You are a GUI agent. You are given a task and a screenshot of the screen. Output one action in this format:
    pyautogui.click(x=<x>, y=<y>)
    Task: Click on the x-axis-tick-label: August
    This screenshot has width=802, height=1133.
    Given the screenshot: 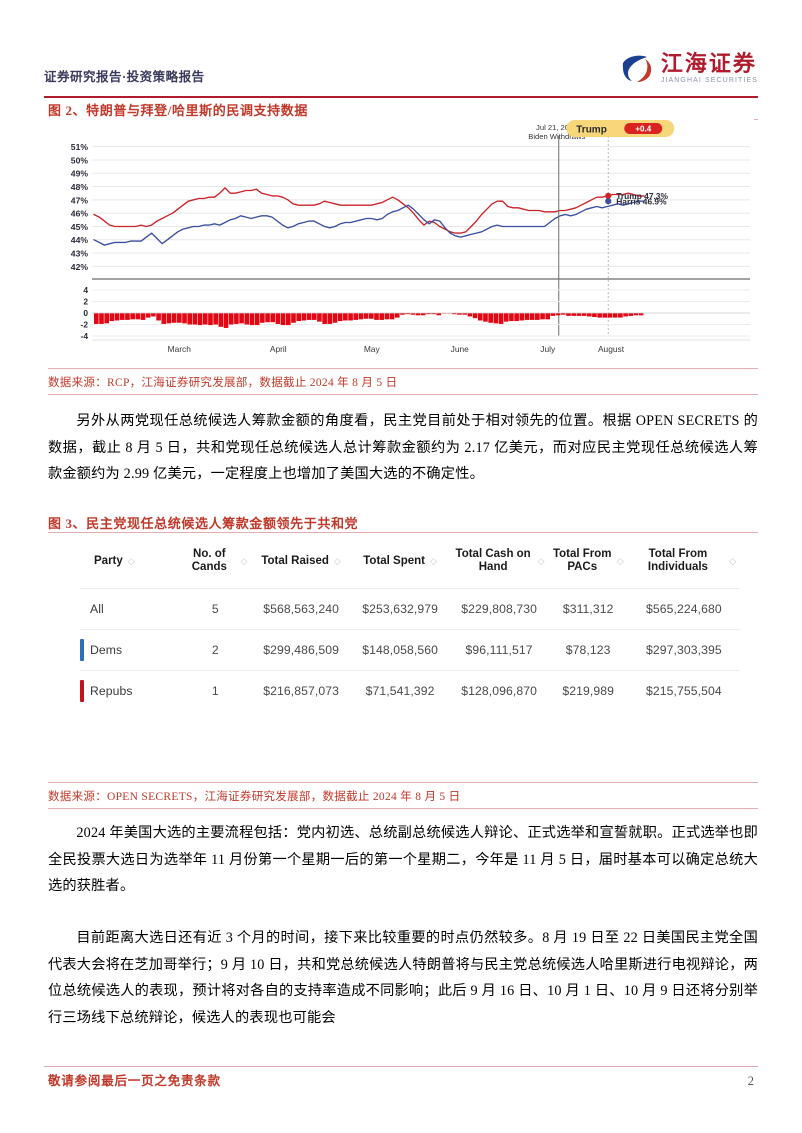 What is the action you would take?
    pyautogui.click(x=611, y=349)
    